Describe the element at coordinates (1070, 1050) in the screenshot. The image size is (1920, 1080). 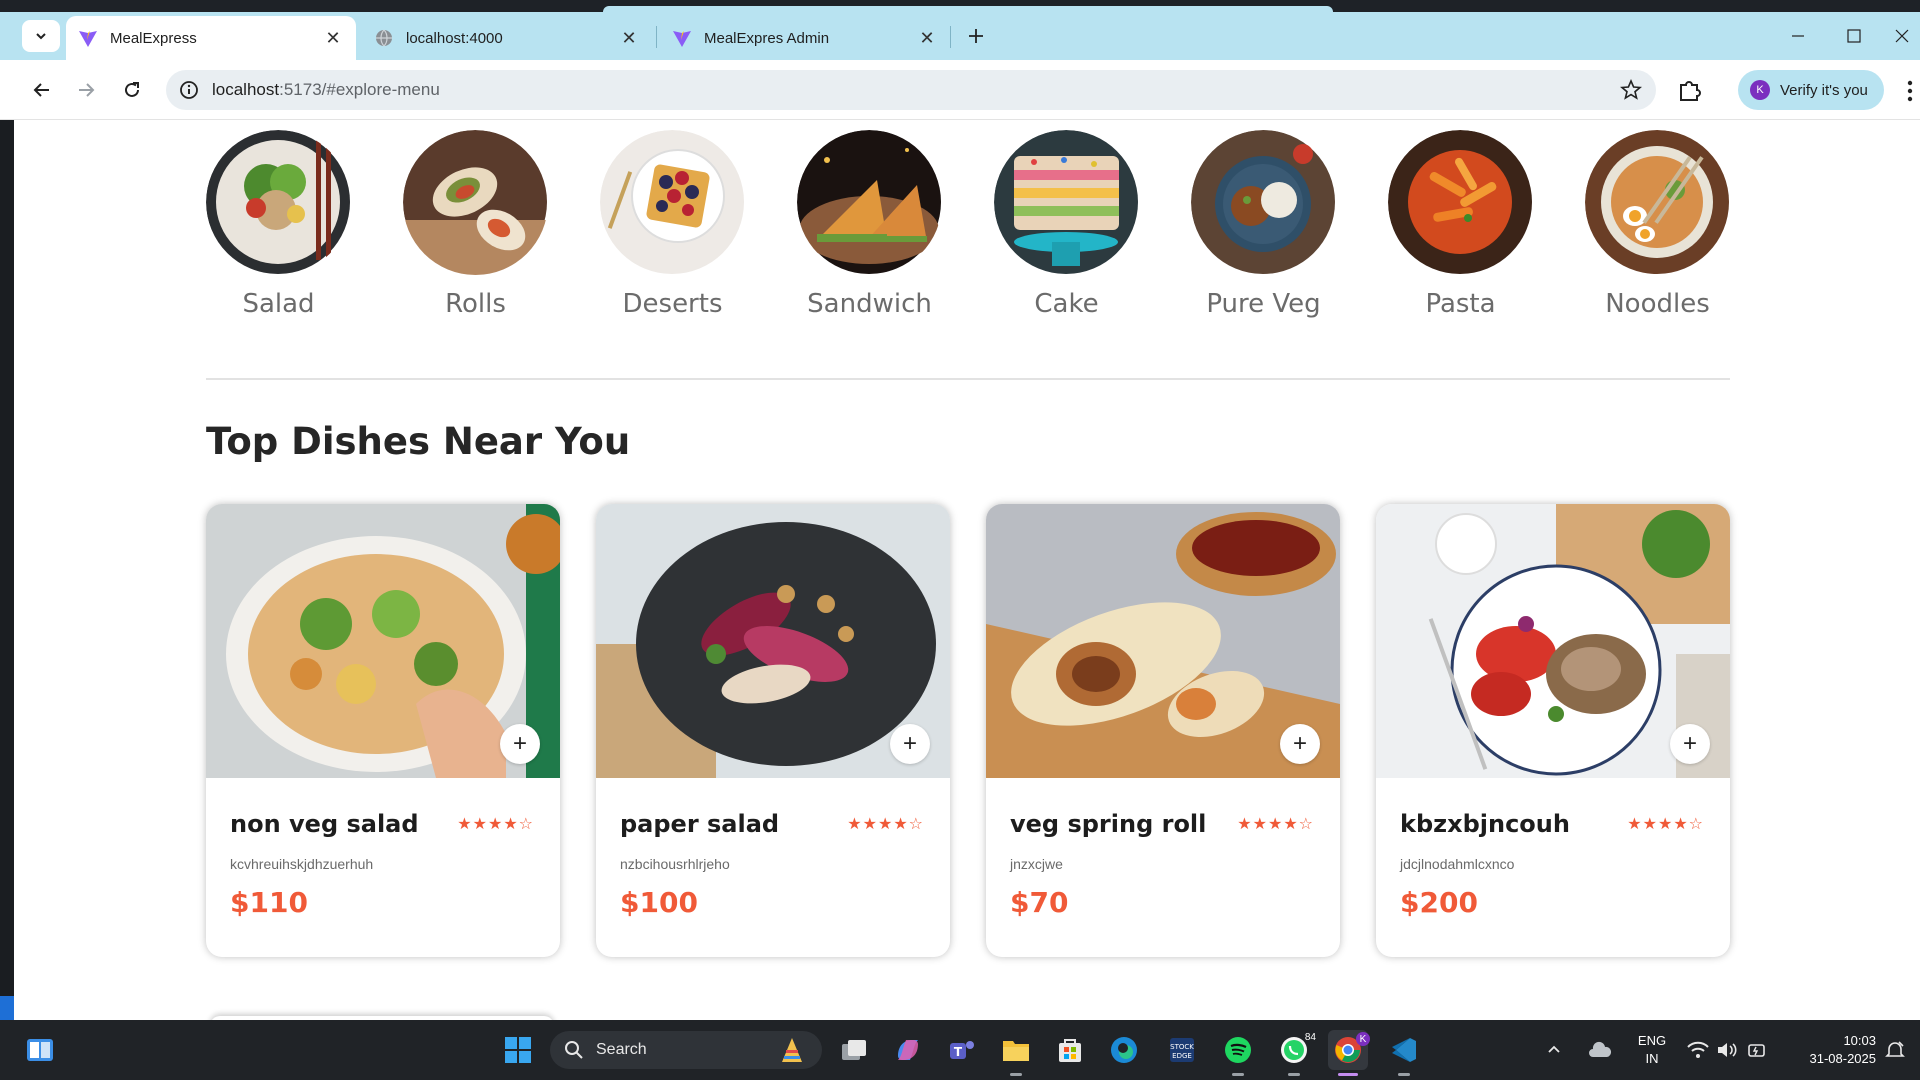
I see `microsoft-store-icon` at that location.